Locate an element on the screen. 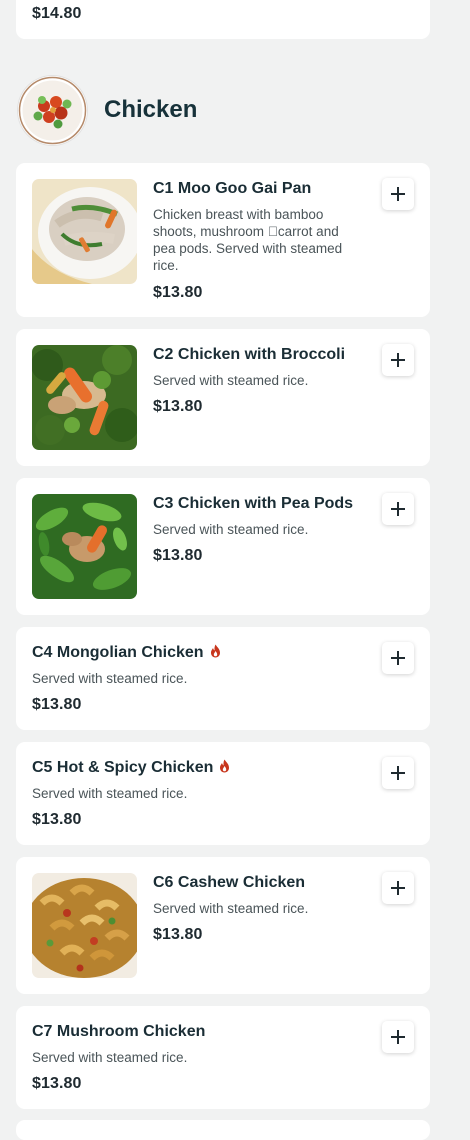 Image resolution: width=470 pixels, height=1140 pixels. item-price: $14.80 is located at coordinates (57, 13).